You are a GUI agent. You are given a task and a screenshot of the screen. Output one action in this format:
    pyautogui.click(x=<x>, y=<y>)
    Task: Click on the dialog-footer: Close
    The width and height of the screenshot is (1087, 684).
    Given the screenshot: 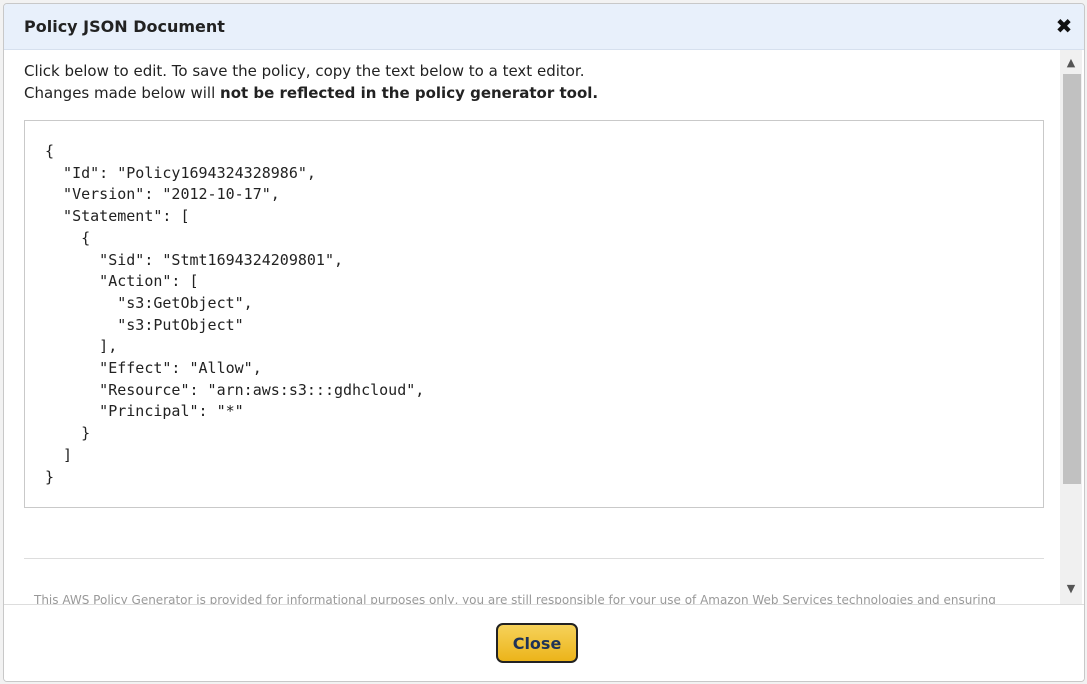 What is the action you would take?
    pyautogui.click(x=544, y=642)
    